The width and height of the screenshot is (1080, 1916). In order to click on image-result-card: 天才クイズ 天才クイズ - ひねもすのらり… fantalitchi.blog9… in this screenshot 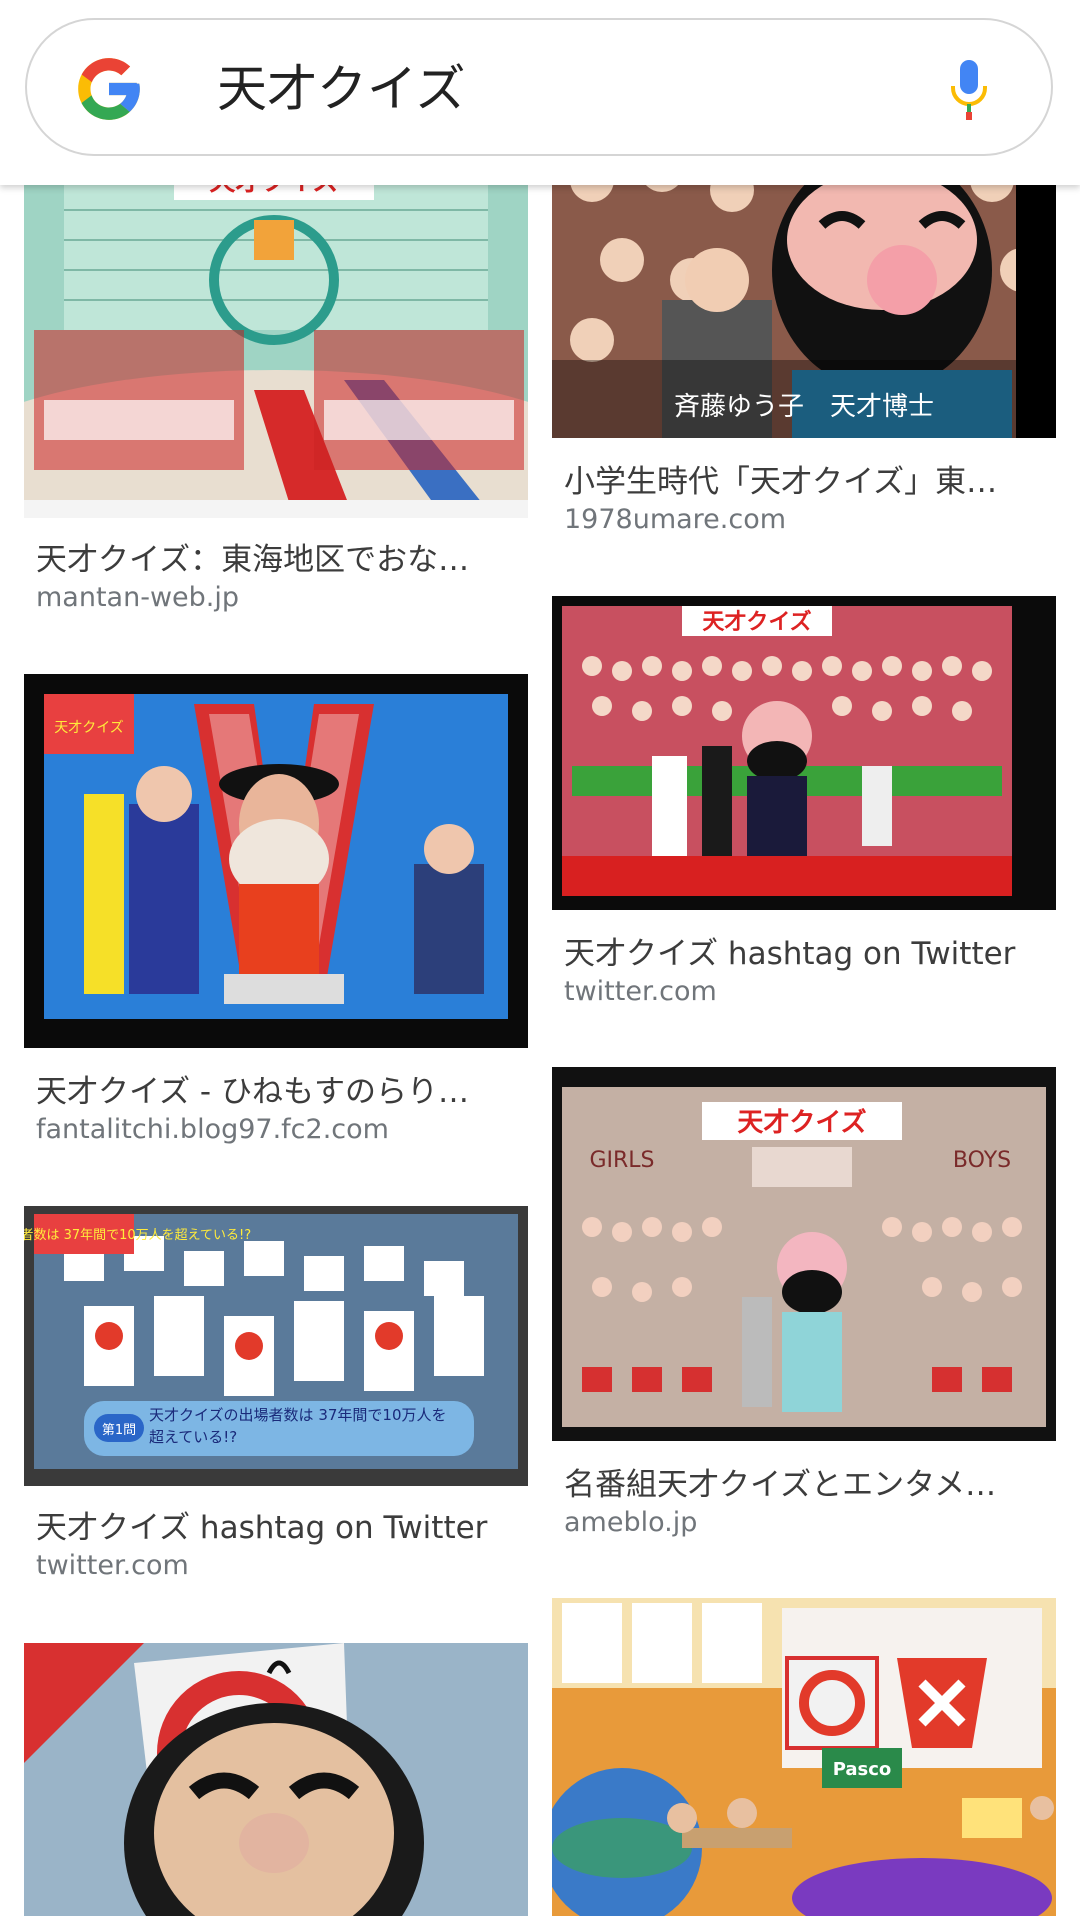, I will do `click(276, 914)`.